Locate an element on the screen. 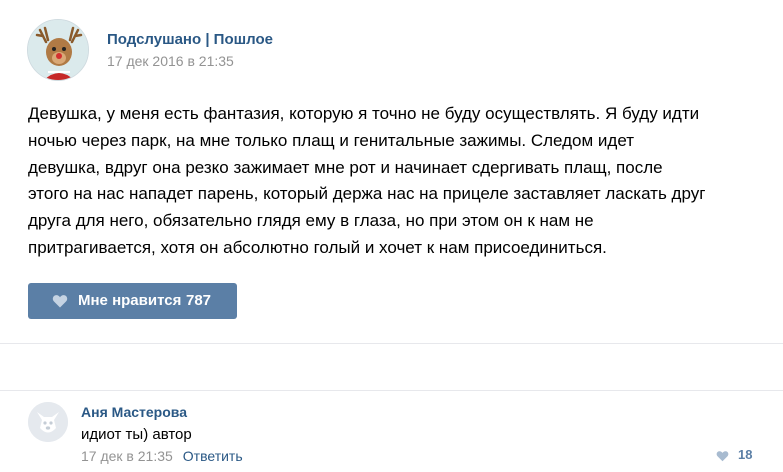 This screenshot has width=783, height=472. comment-text: идиот ты) автор is located at coordinates (136, 434).